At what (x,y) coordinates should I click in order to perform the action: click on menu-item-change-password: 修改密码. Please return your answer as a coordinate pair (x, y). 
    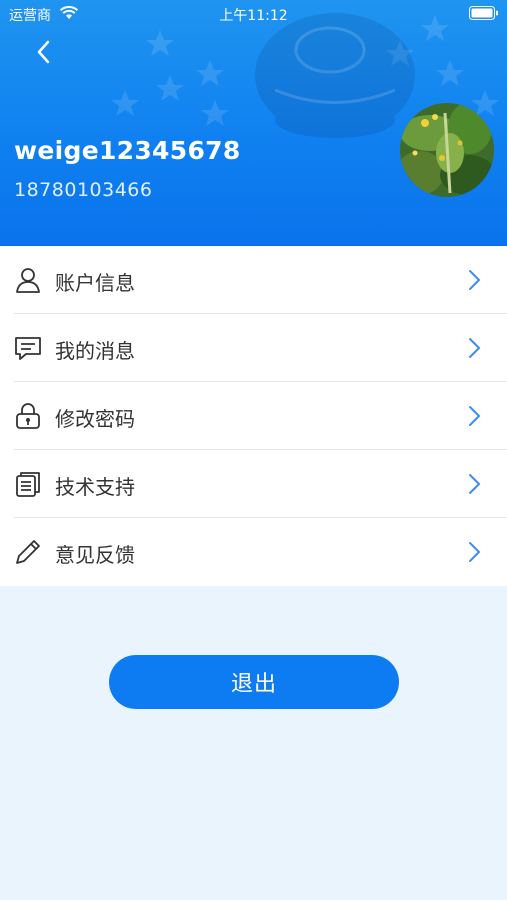
    Looking at the image, I should click on (253, 416).